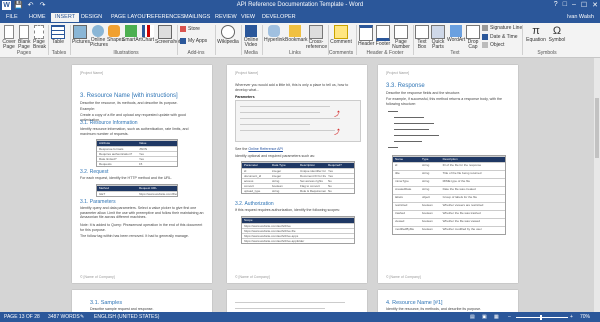  What do you see at coordinates (137, 163) in the screenshot?
I see `table-row: Requests 15` at bounding box center [137, 163].